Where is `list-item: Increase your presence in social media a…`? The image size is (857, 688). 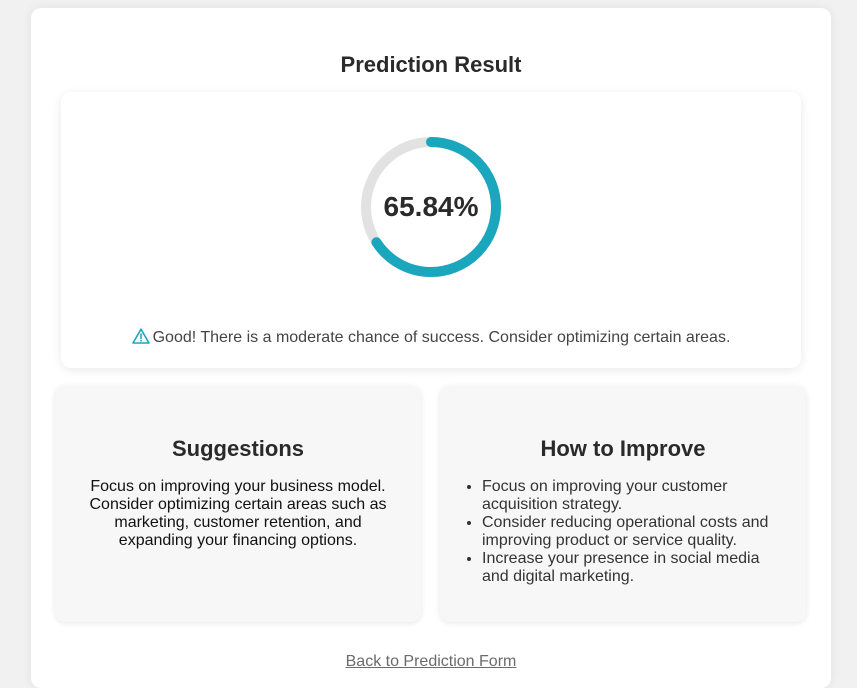 list-item: Increase your presence in social media a… is located at coordinates (632, 568).